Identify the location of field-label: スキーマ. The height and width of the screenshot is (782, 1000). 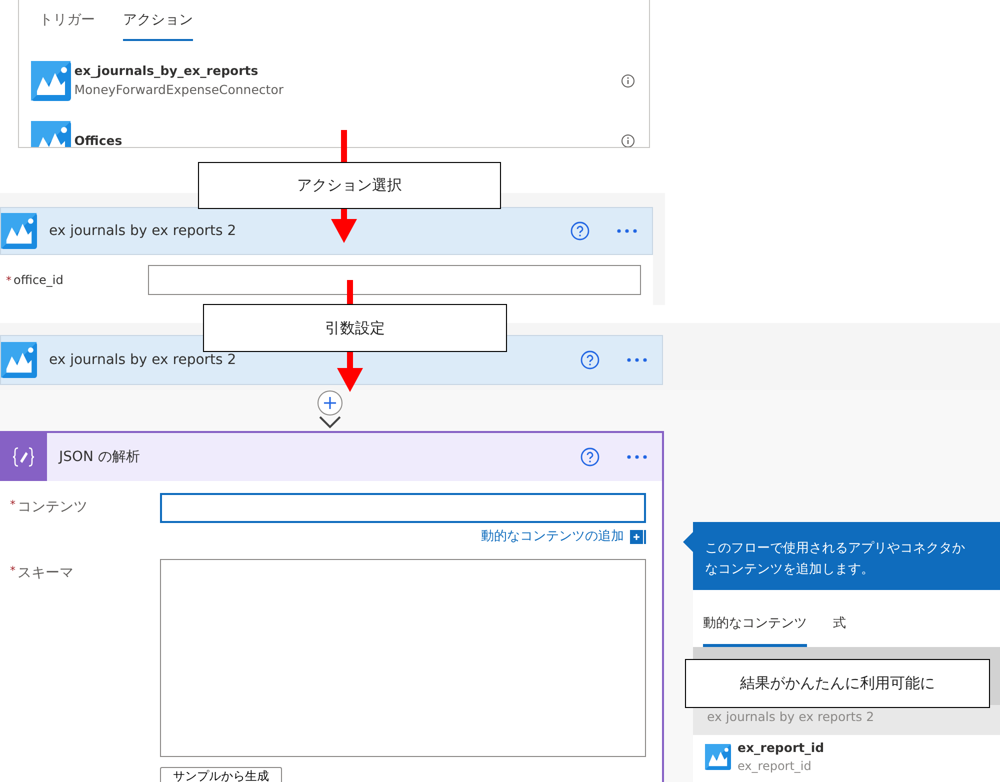
(46, 573).